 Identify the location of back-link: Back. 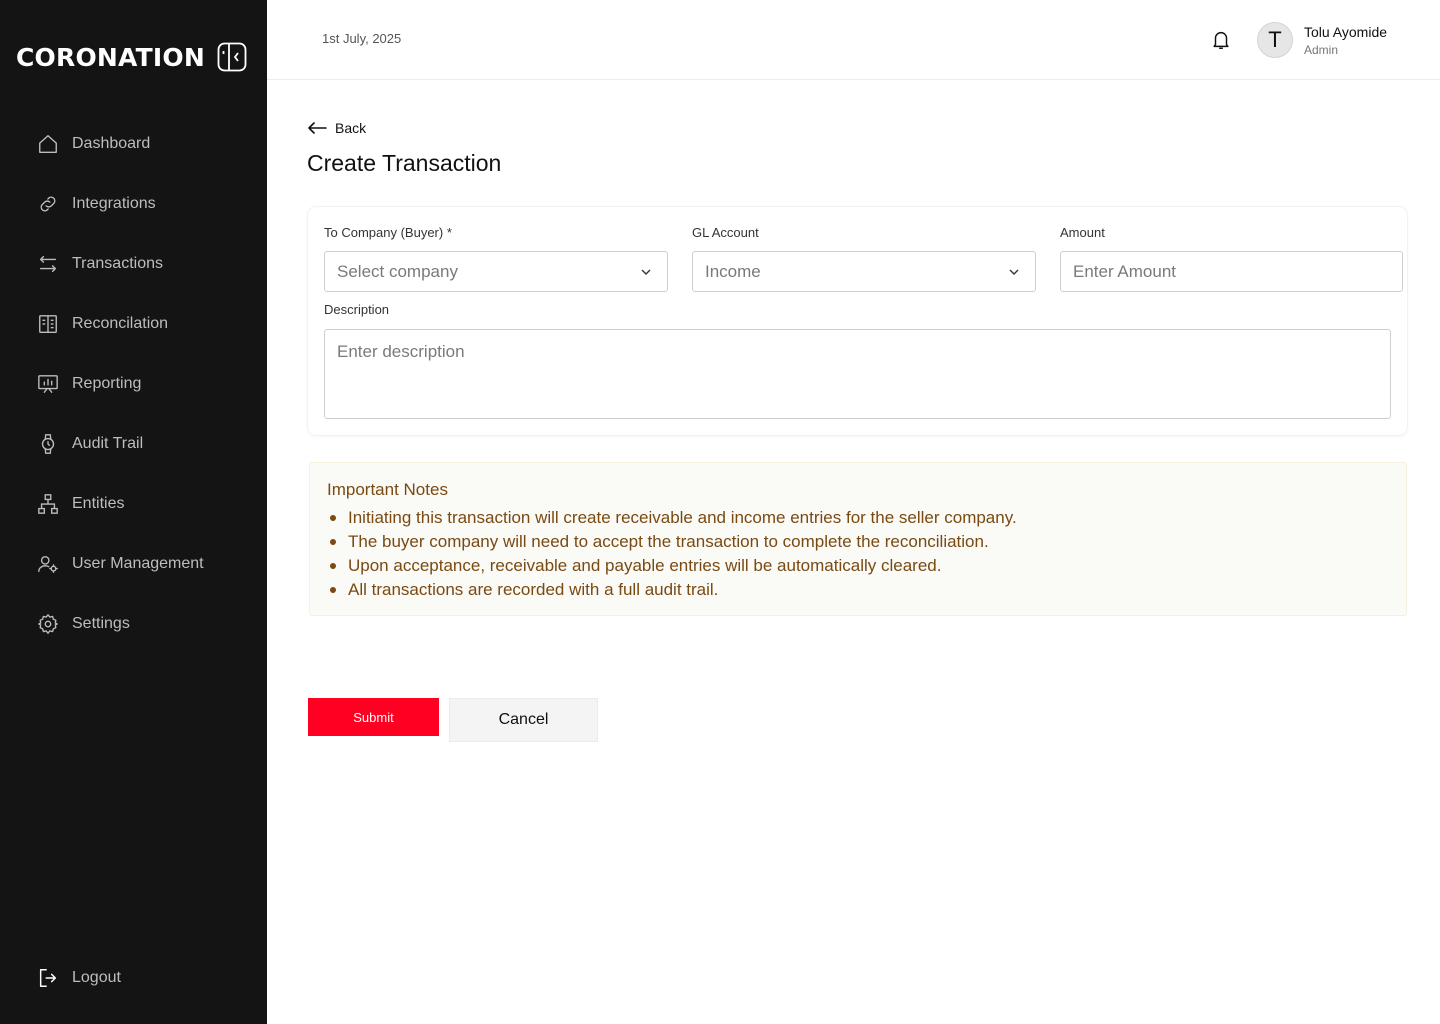
(336, 128).